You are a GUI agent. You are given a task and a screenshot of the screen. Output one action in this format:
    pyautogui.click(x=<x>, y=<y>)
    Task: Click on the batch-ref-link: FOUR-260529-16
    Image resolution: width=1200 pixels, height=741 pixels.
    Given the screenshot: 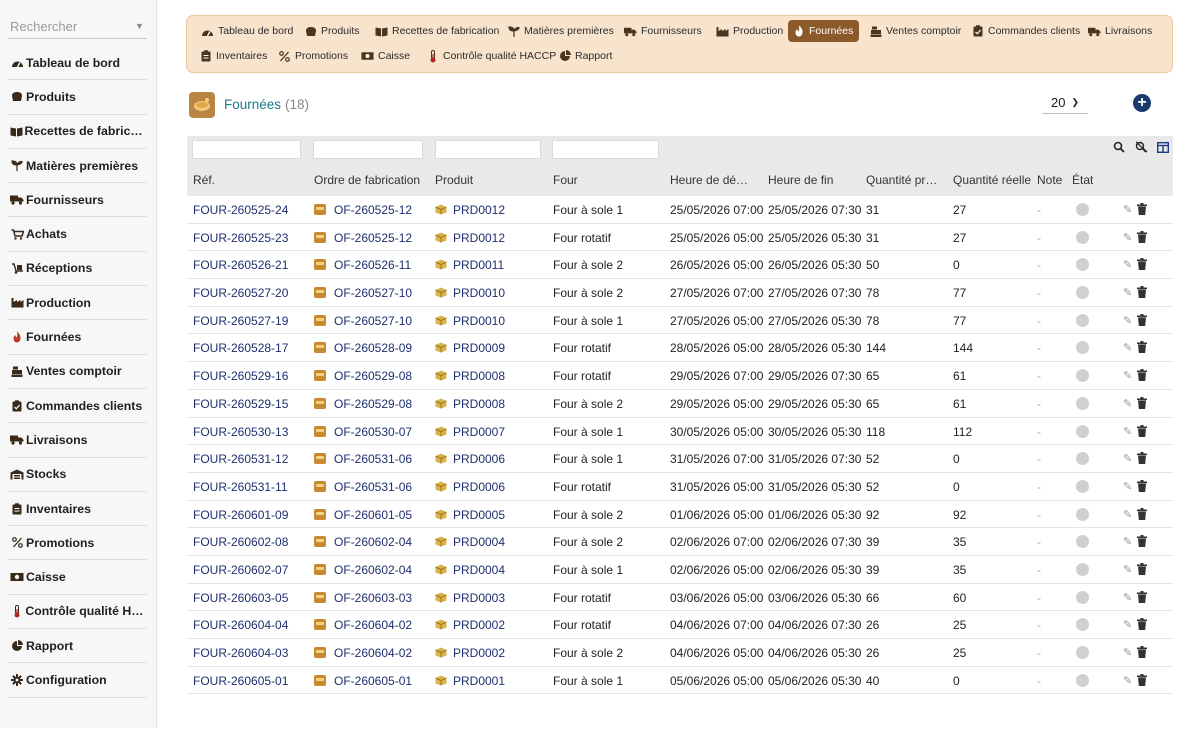 What is the action you would take?
    pyautogui.click(x=240, y=376)
    